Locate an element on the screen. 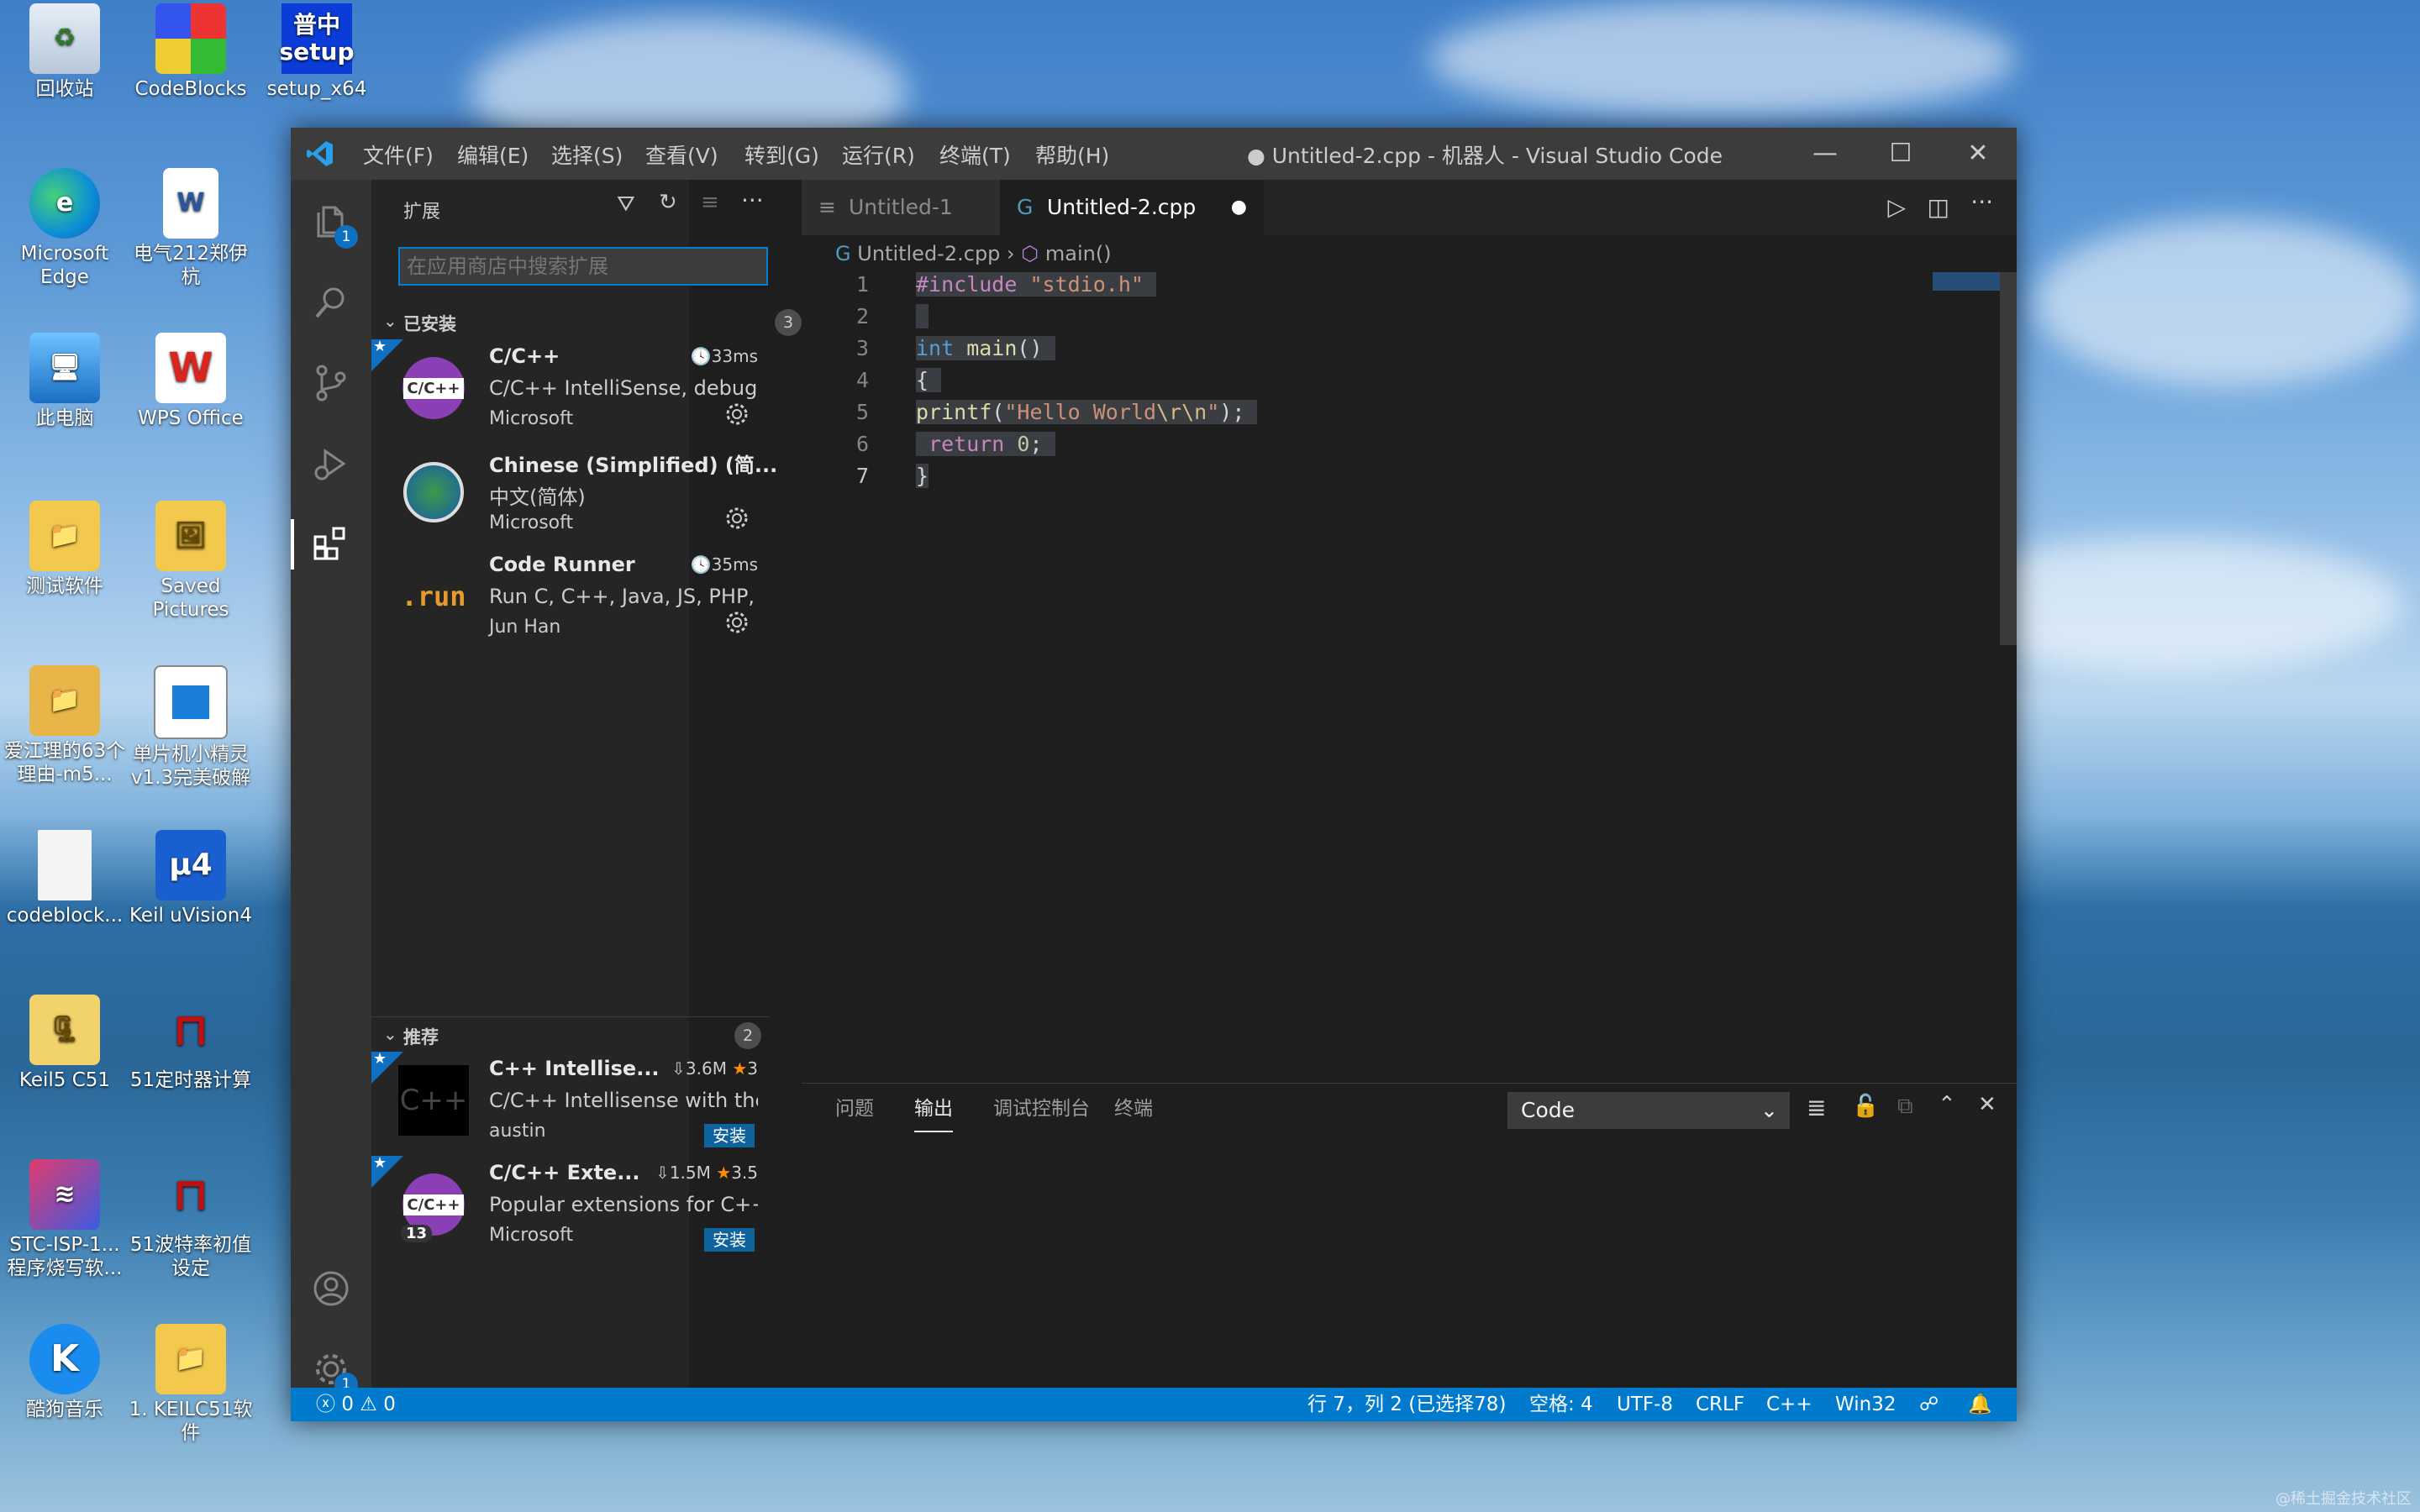 The width and height of the screenshot is (2420, 1512). cube-icon: ⬡ is located at coordinates (1030, 253).